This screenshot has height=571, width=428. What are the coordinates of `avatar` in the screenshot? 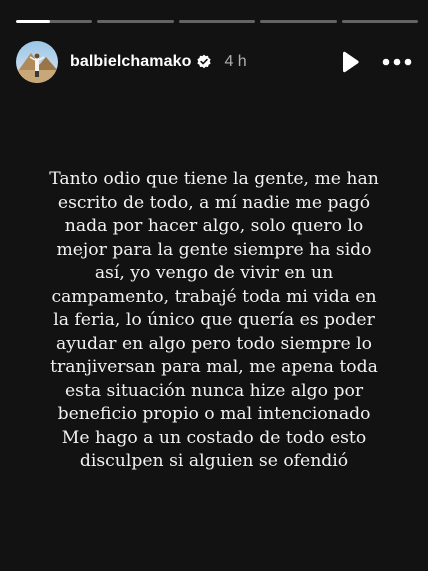 It's located at (37, 62).